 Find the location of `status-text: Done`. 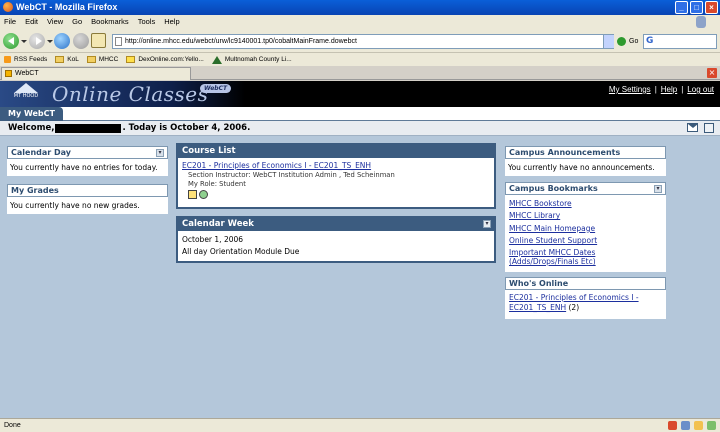

status-text: Done is located at coordinates (12, 425).